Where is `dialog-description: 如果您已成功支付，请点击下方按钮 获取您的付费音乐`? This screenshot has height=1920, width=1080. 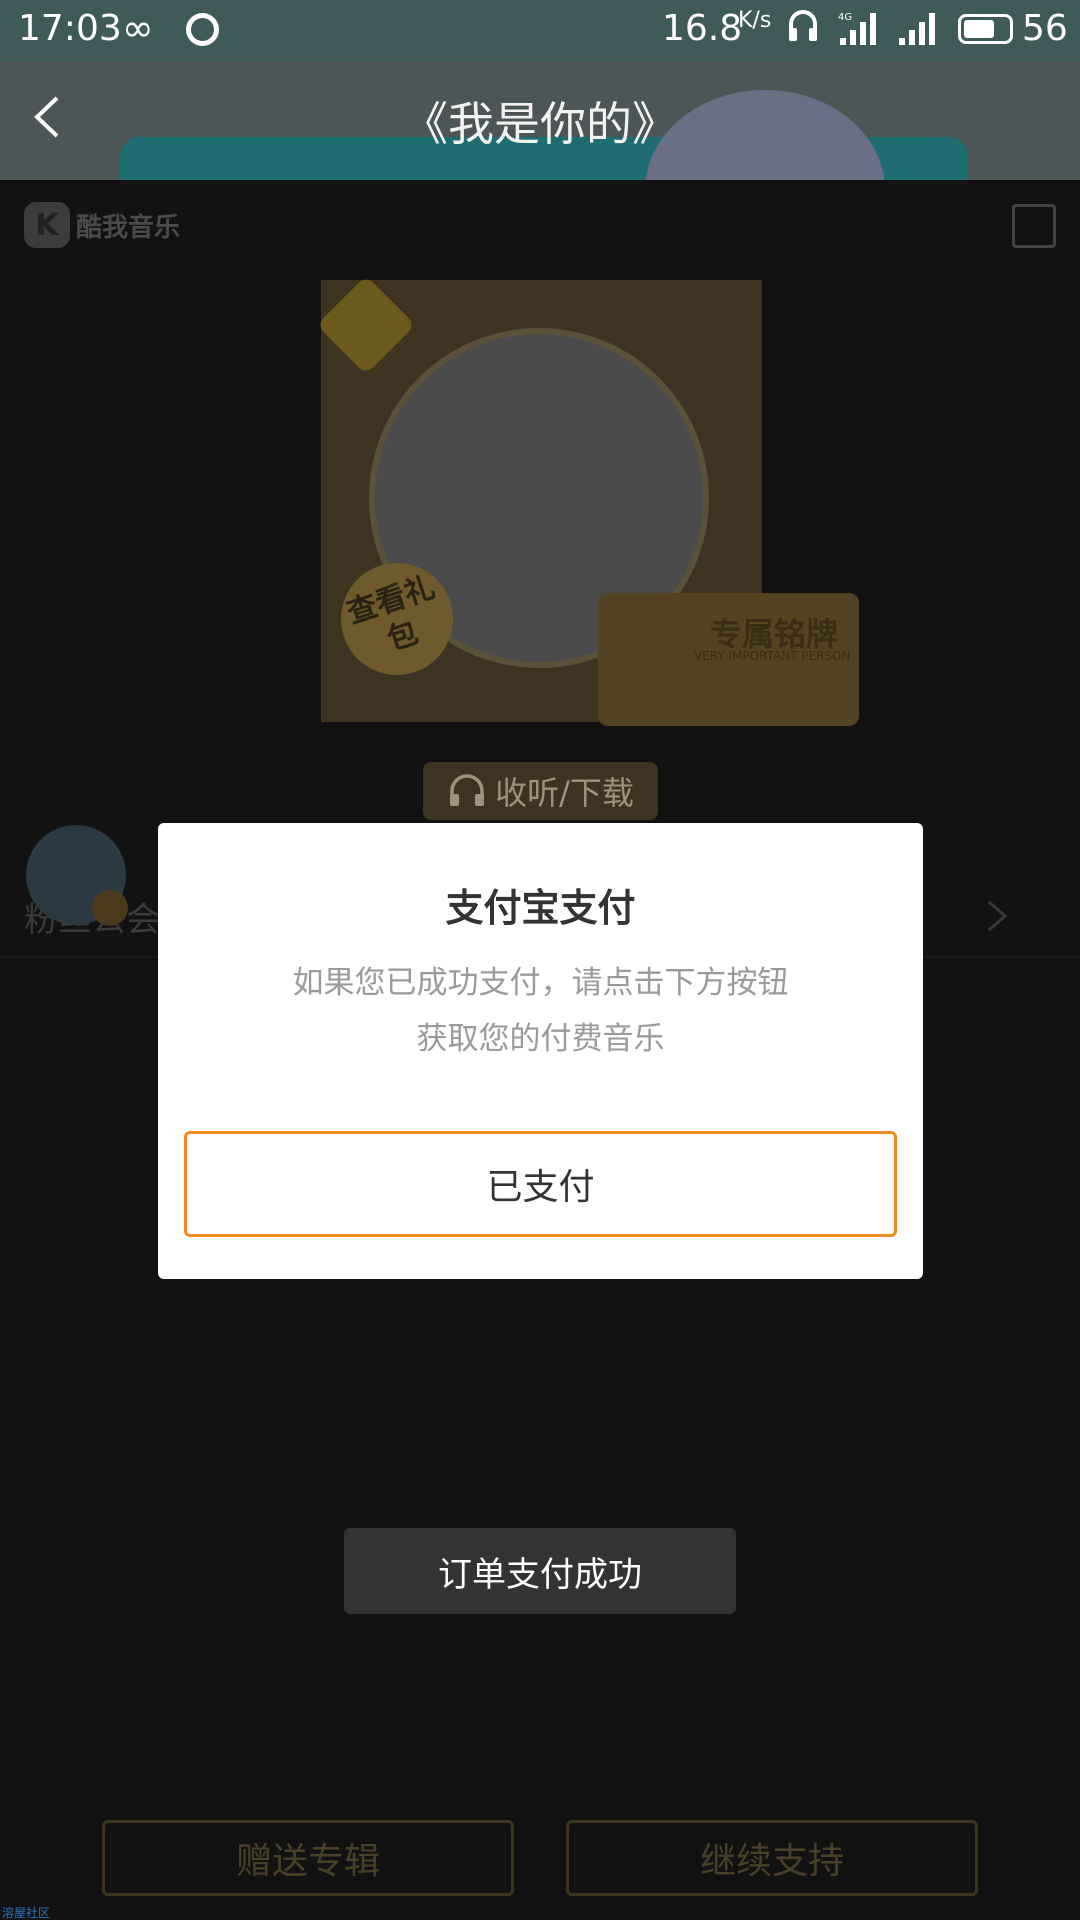
dialog-description: 如果您已成功支付，请点击下方按钮 获取您的付费音乐 is located at coordinates (540, 1011).